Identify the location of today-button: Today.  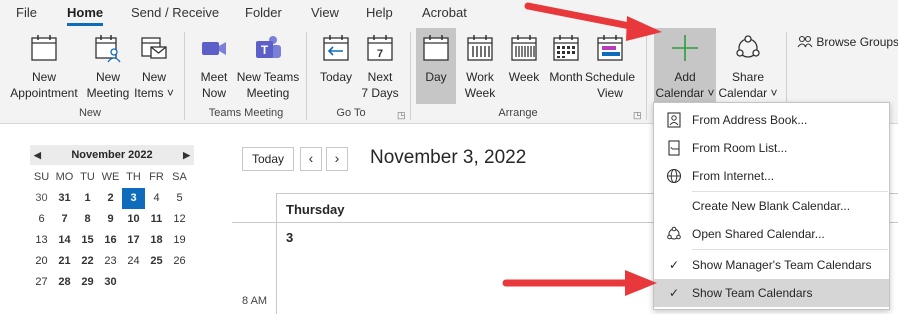
(268, 159).